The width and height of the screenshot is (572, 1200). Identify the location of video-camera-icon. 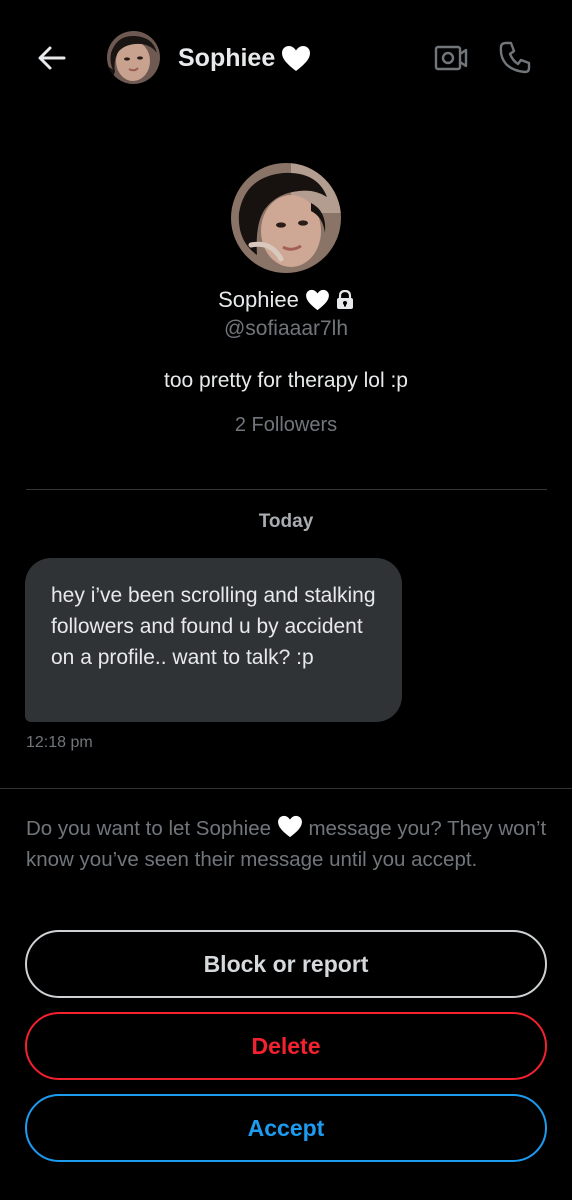
(451, 58).